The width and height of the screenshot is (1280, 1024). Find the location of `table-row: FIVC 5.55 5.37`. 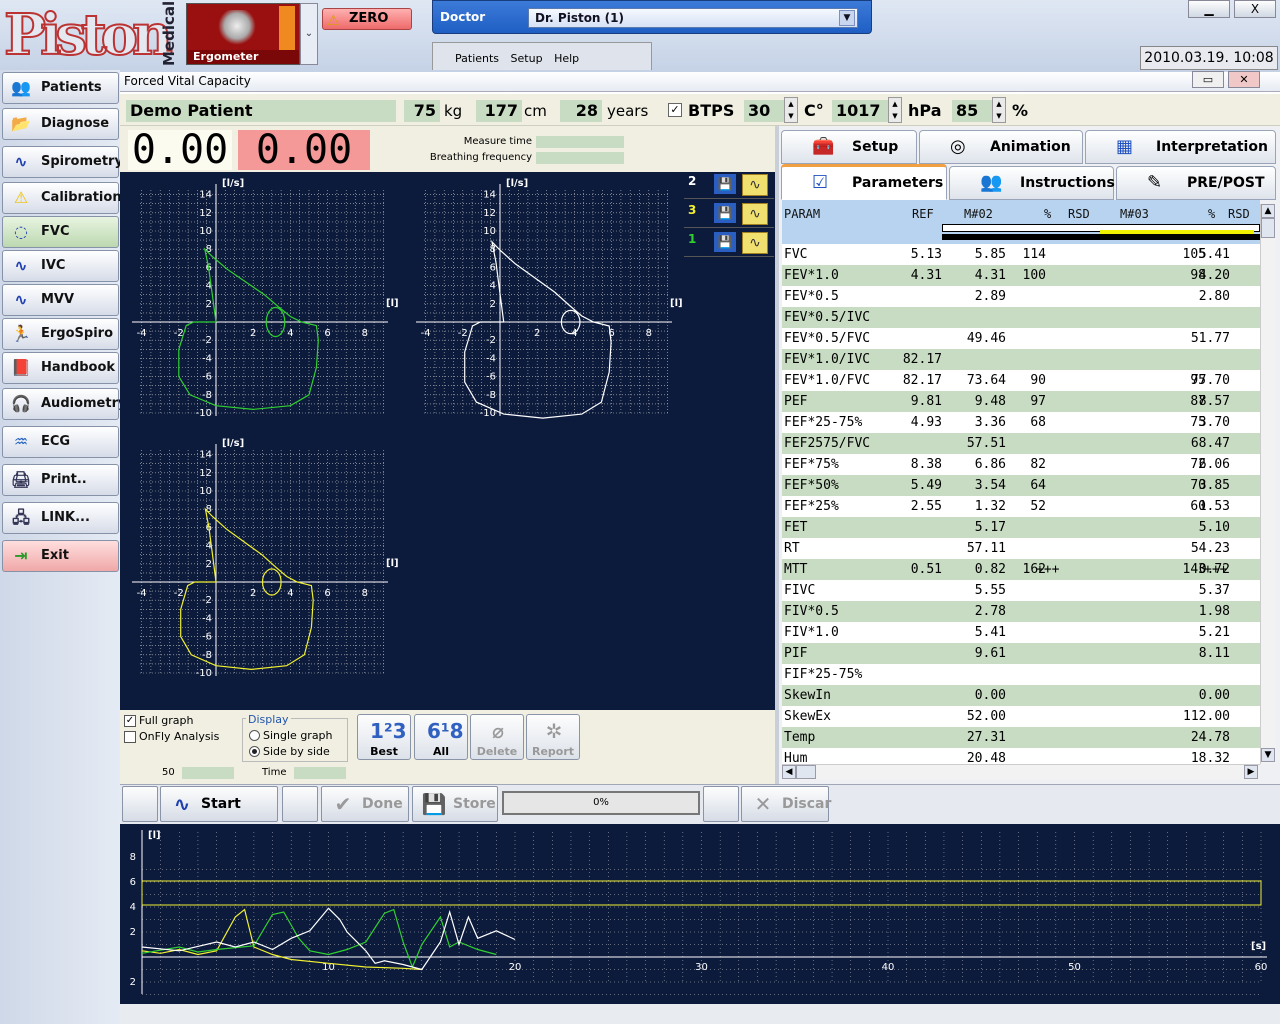

table-row: FIVC 5.55 5.37 is located at coordinates (1021, 590).